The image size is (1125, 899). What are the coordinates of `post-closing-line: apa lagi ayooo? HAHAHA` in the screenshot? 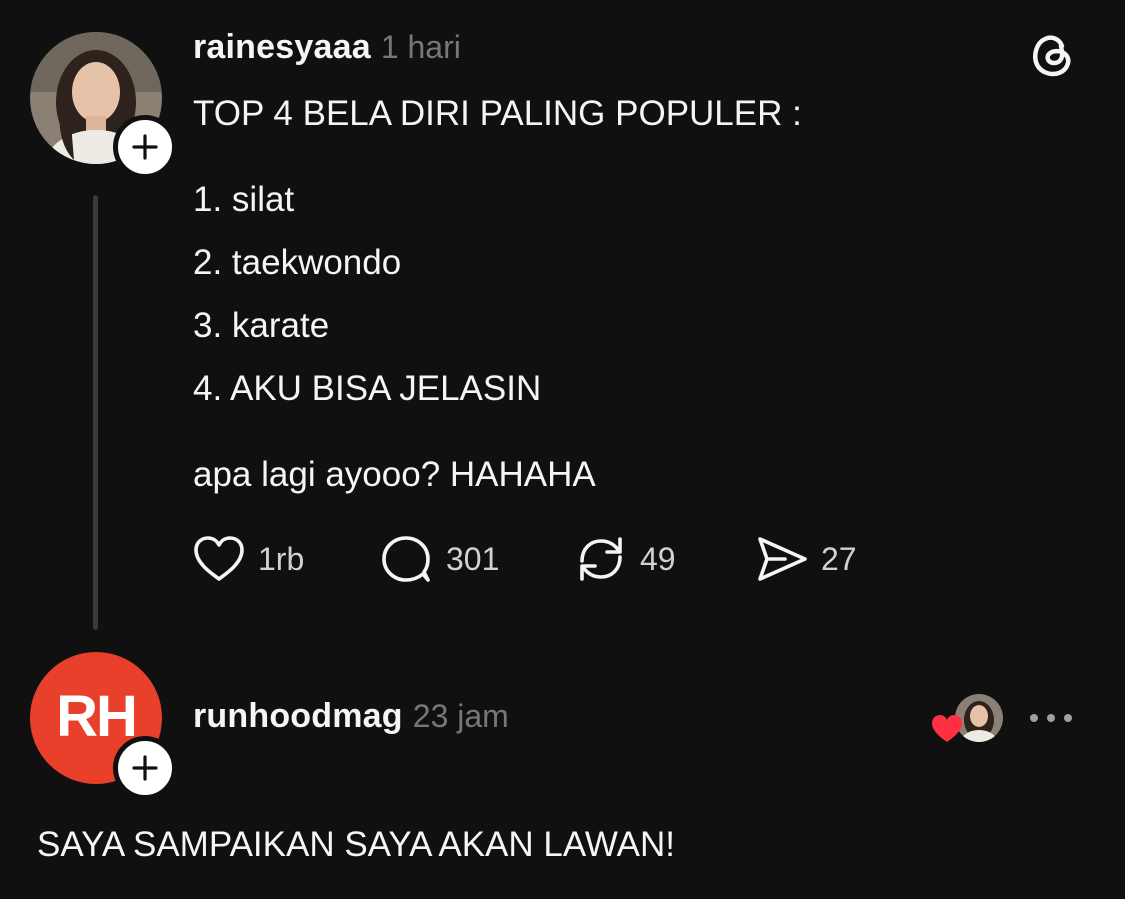 It's located at (394, 474).